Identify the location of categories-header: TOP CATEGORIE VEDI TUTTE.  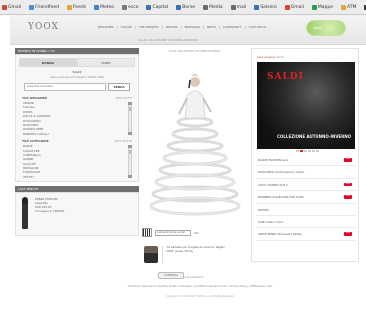
(77, 140).